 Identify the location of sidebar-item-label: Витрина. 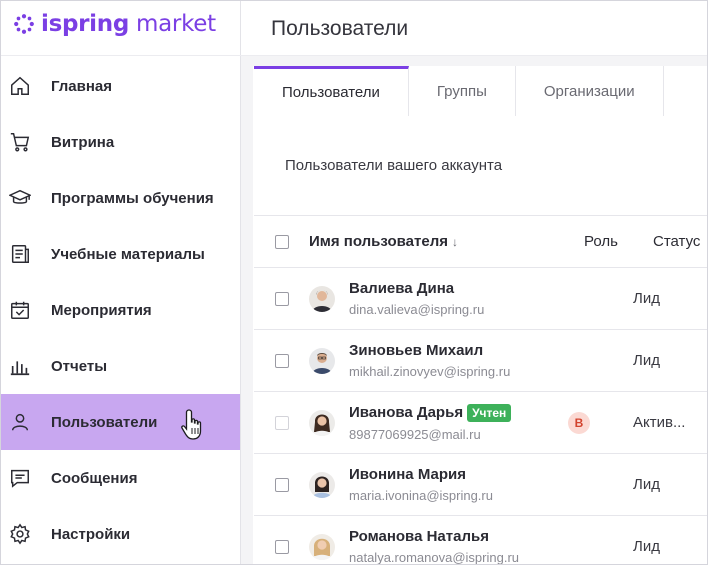
(83, 142).